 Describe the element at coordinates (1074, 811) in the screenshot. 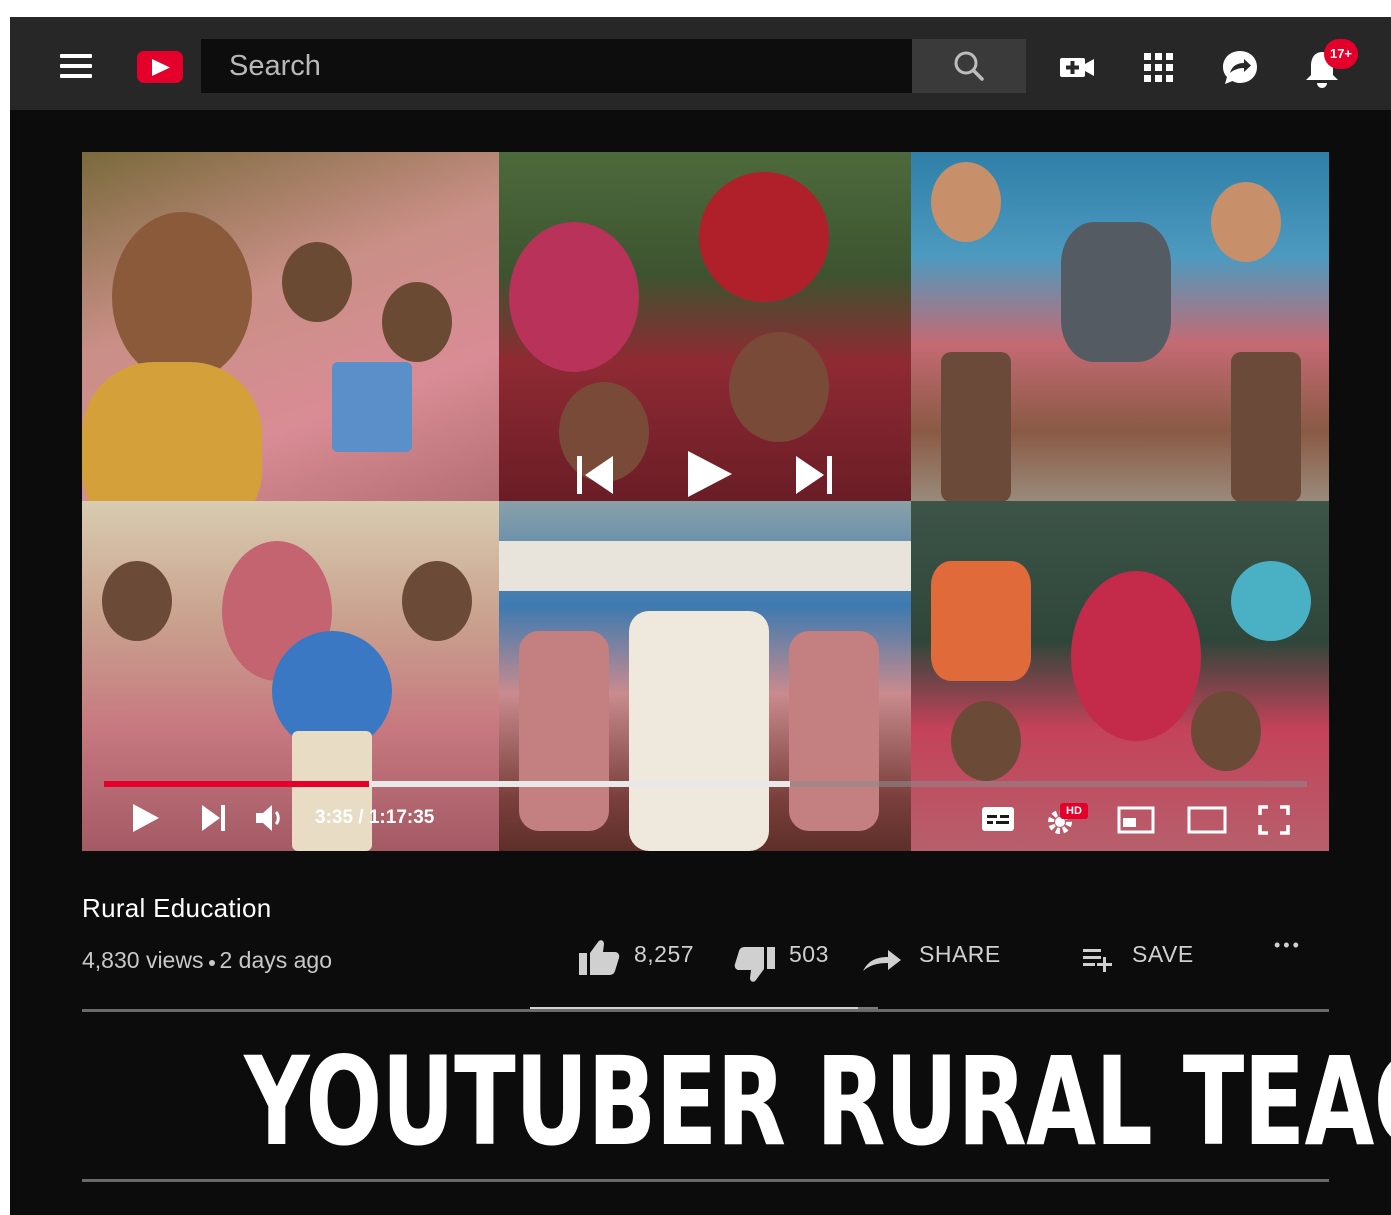

I see `hd-badge: HD` at that location.